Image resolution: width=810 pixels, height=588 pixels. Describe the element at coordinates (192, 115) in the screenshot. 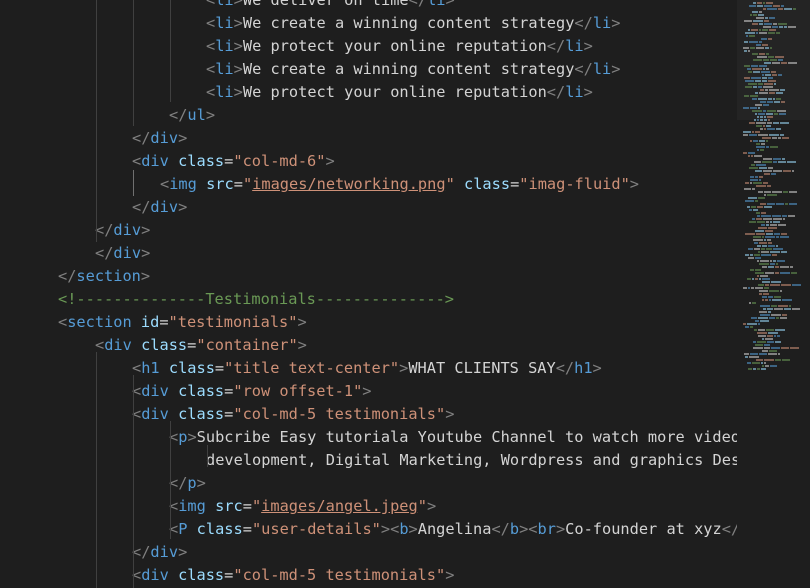

I see `code-line: </ul>` at that location.